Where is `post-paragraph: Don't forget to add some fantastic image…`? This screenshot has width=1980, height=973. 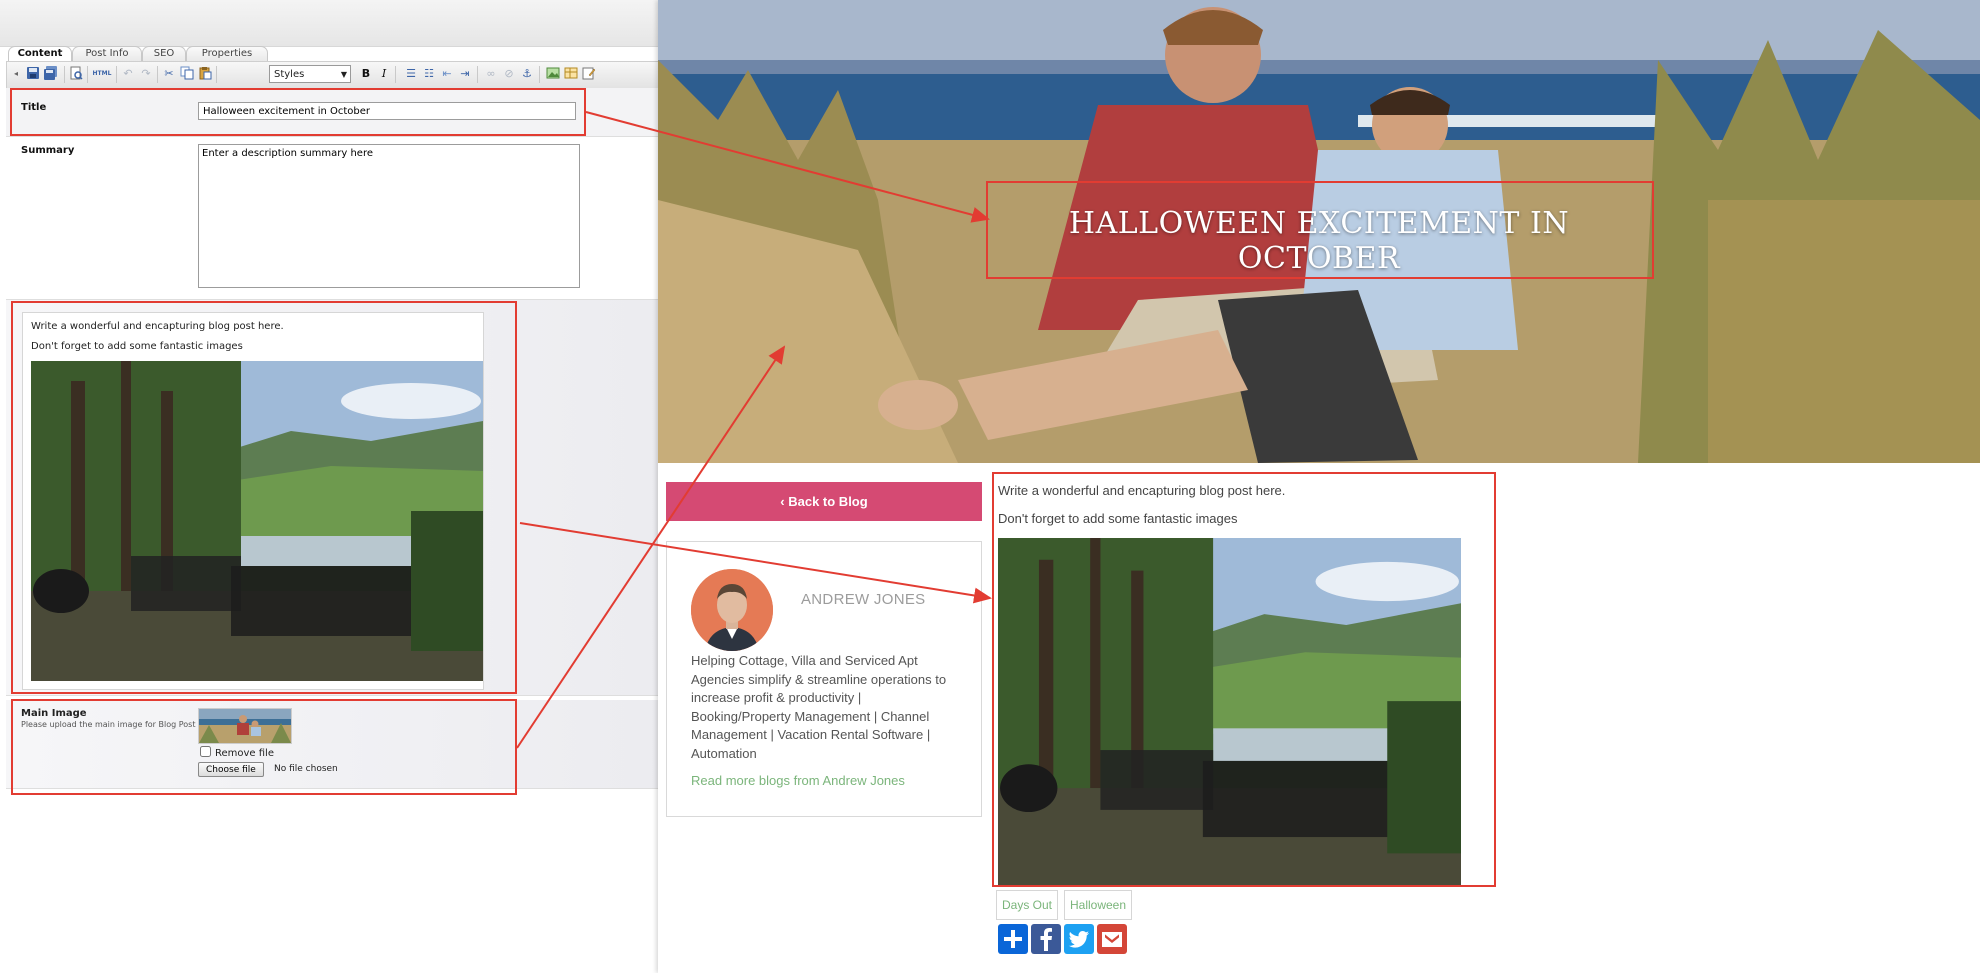 post-paragraph: Don't forget to add some fantastic image… is located at coordinates (1118, 518).